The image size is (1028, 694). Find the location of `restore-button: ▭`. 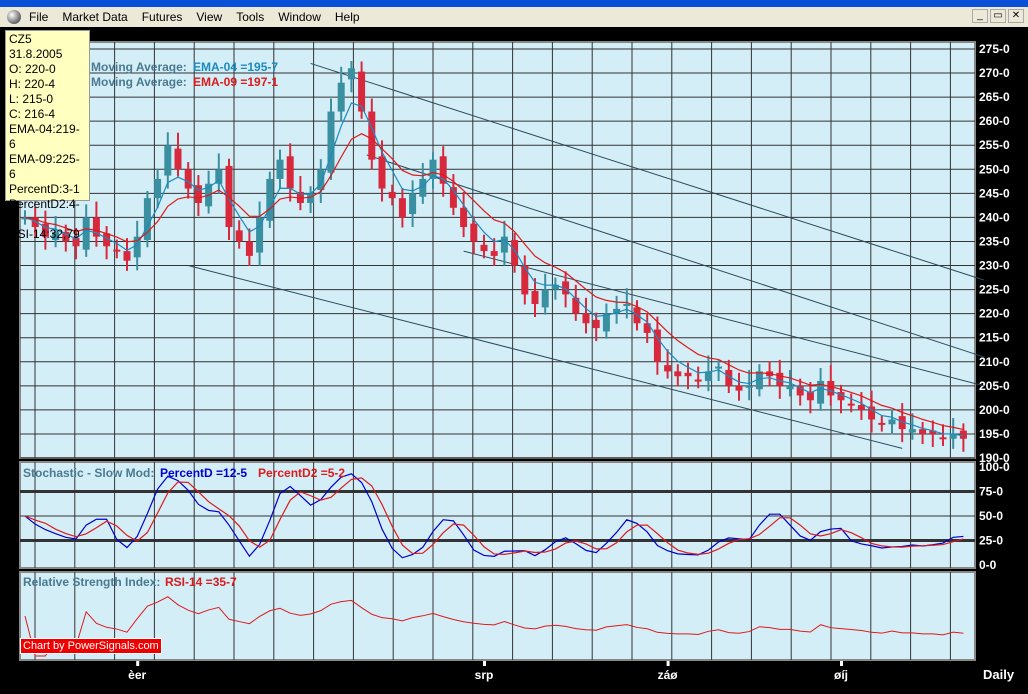

restore-button: ▭ is located at coordinates (998, 16).